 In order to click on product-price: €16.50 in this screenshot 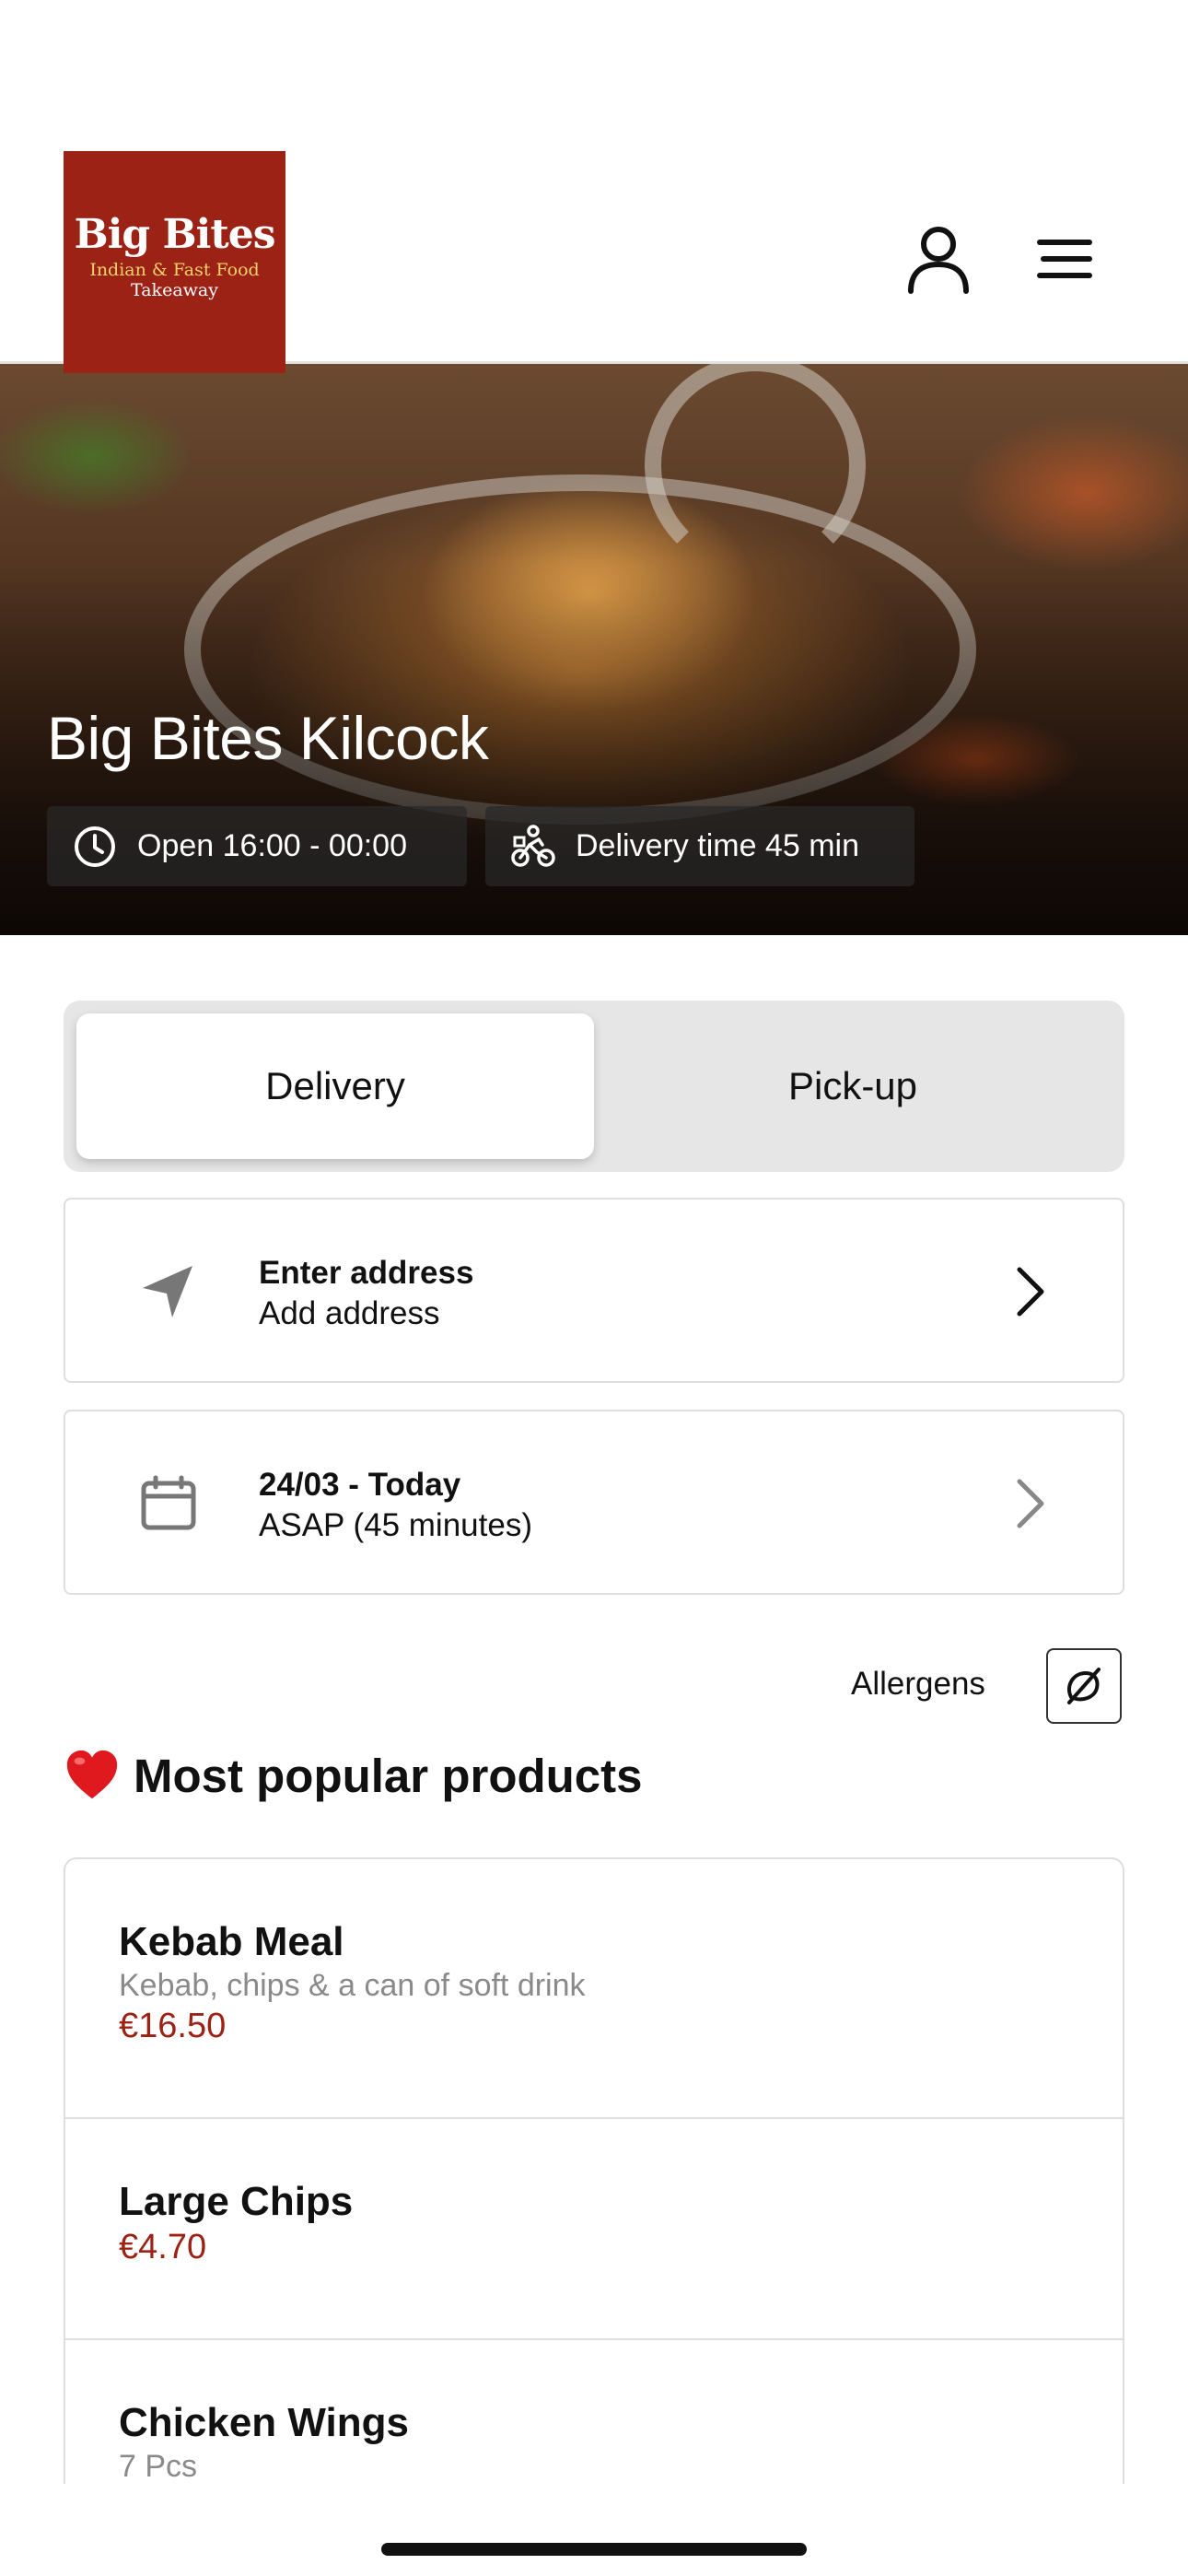, I will do `click(173, 2026)`.